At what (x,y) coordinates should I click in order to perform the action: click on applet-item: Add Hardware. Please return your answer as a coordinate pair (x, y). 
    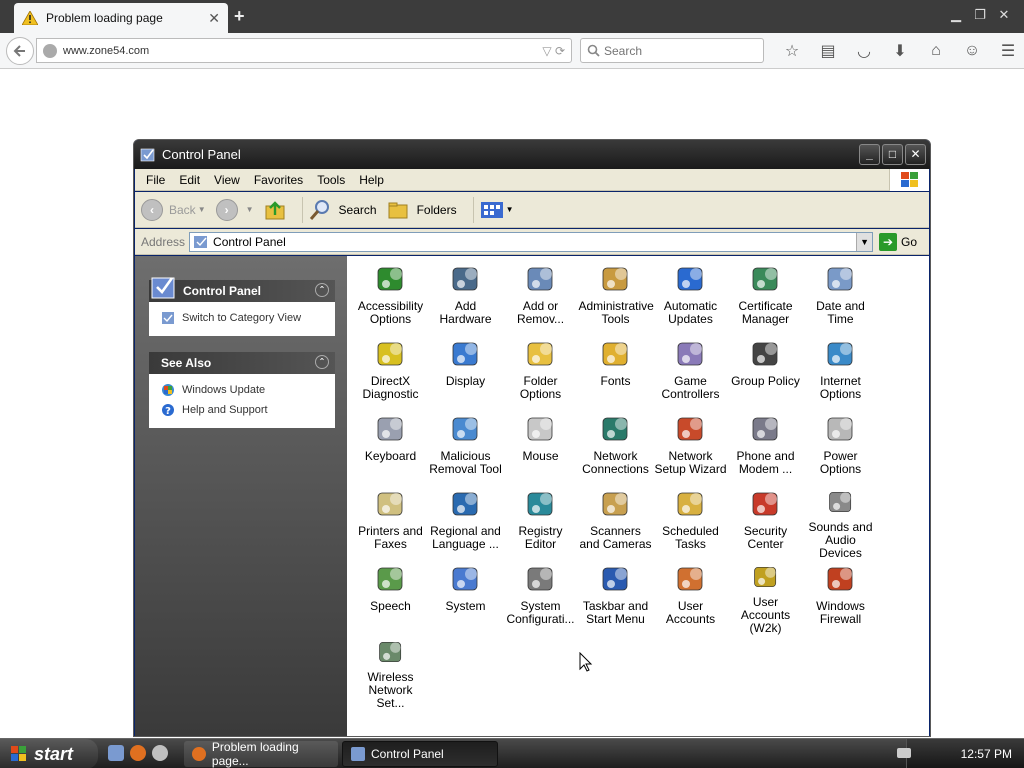
    Looking at the image, I should click on (465, 297).